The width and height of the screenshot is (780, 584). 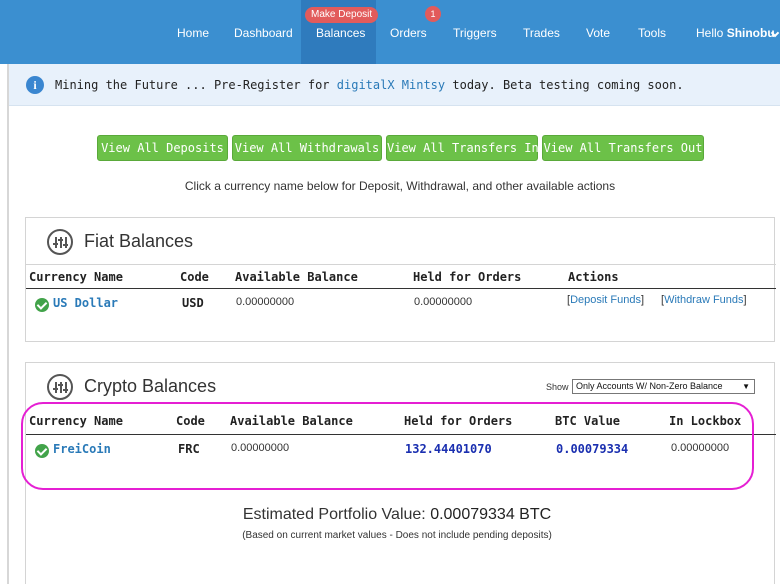 I want to click on username: Shinobu, so click(x=750, y=33).